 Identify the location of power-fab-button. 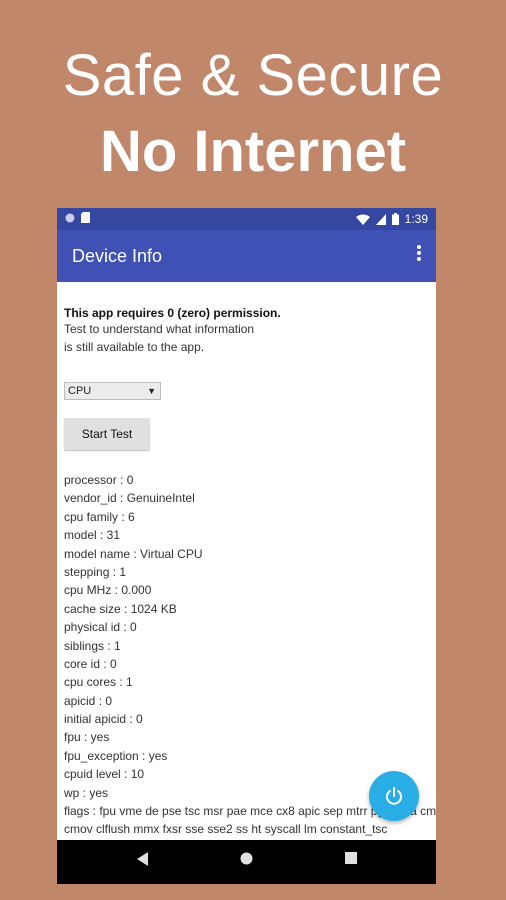
(394, 796).